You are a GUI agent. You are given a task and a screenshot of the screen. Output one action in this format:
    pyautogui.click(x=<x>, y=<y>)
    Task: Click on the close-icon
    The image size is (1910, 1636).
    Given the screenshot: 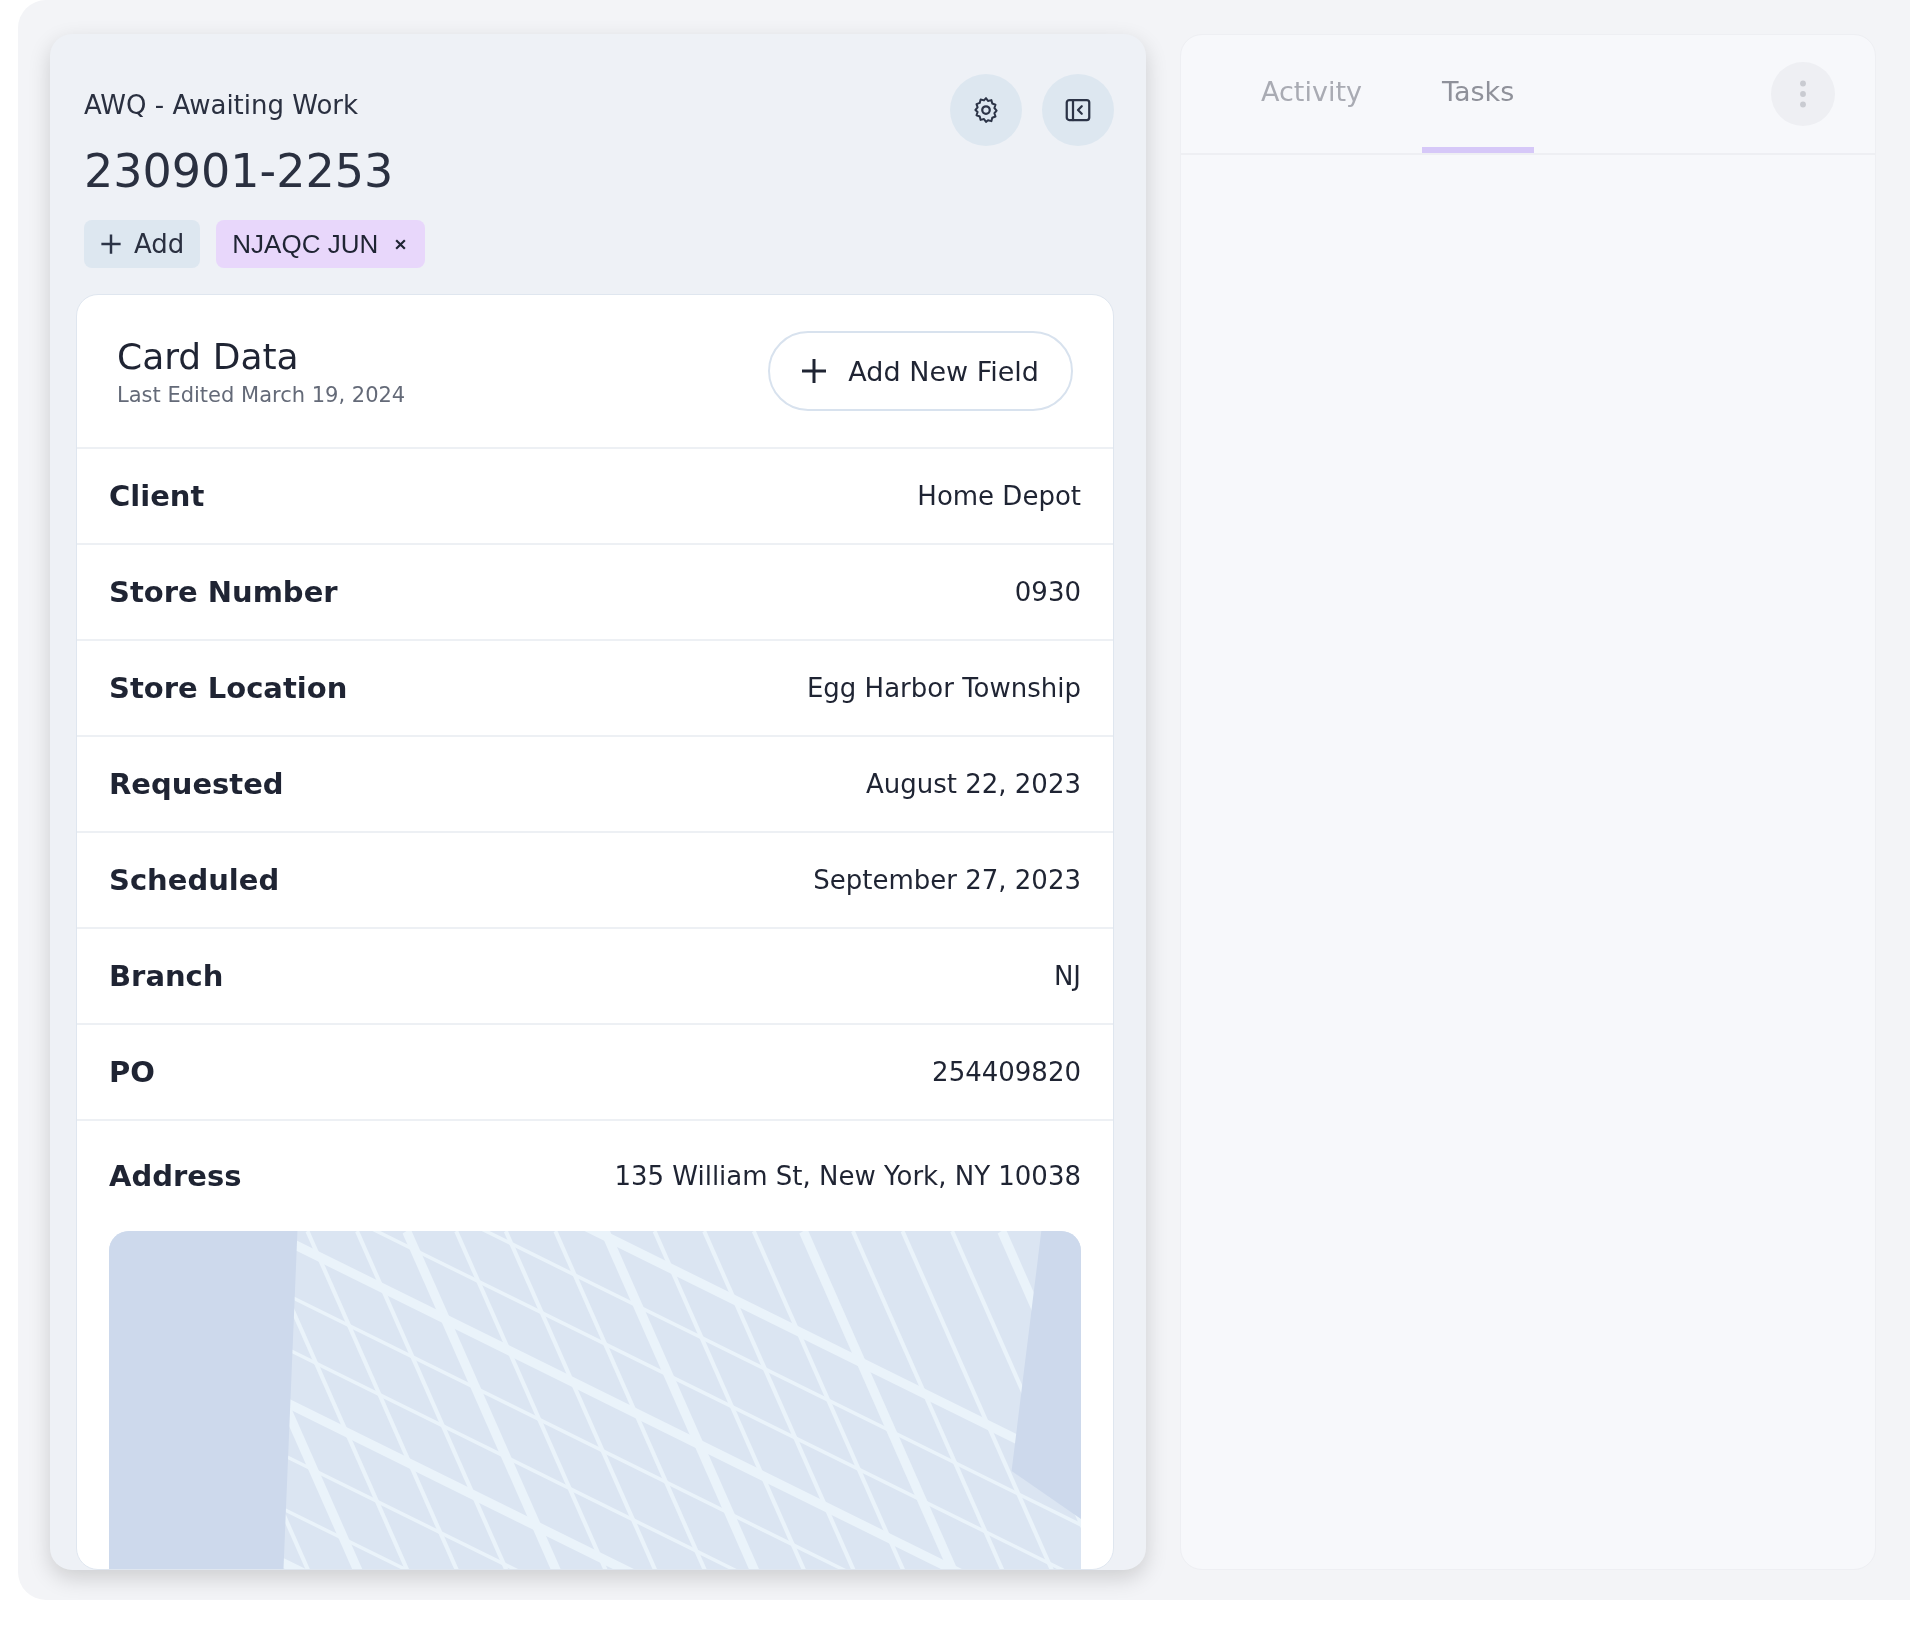 What is the action you would take?
    pyautogui.click(x=401, y=244)
    